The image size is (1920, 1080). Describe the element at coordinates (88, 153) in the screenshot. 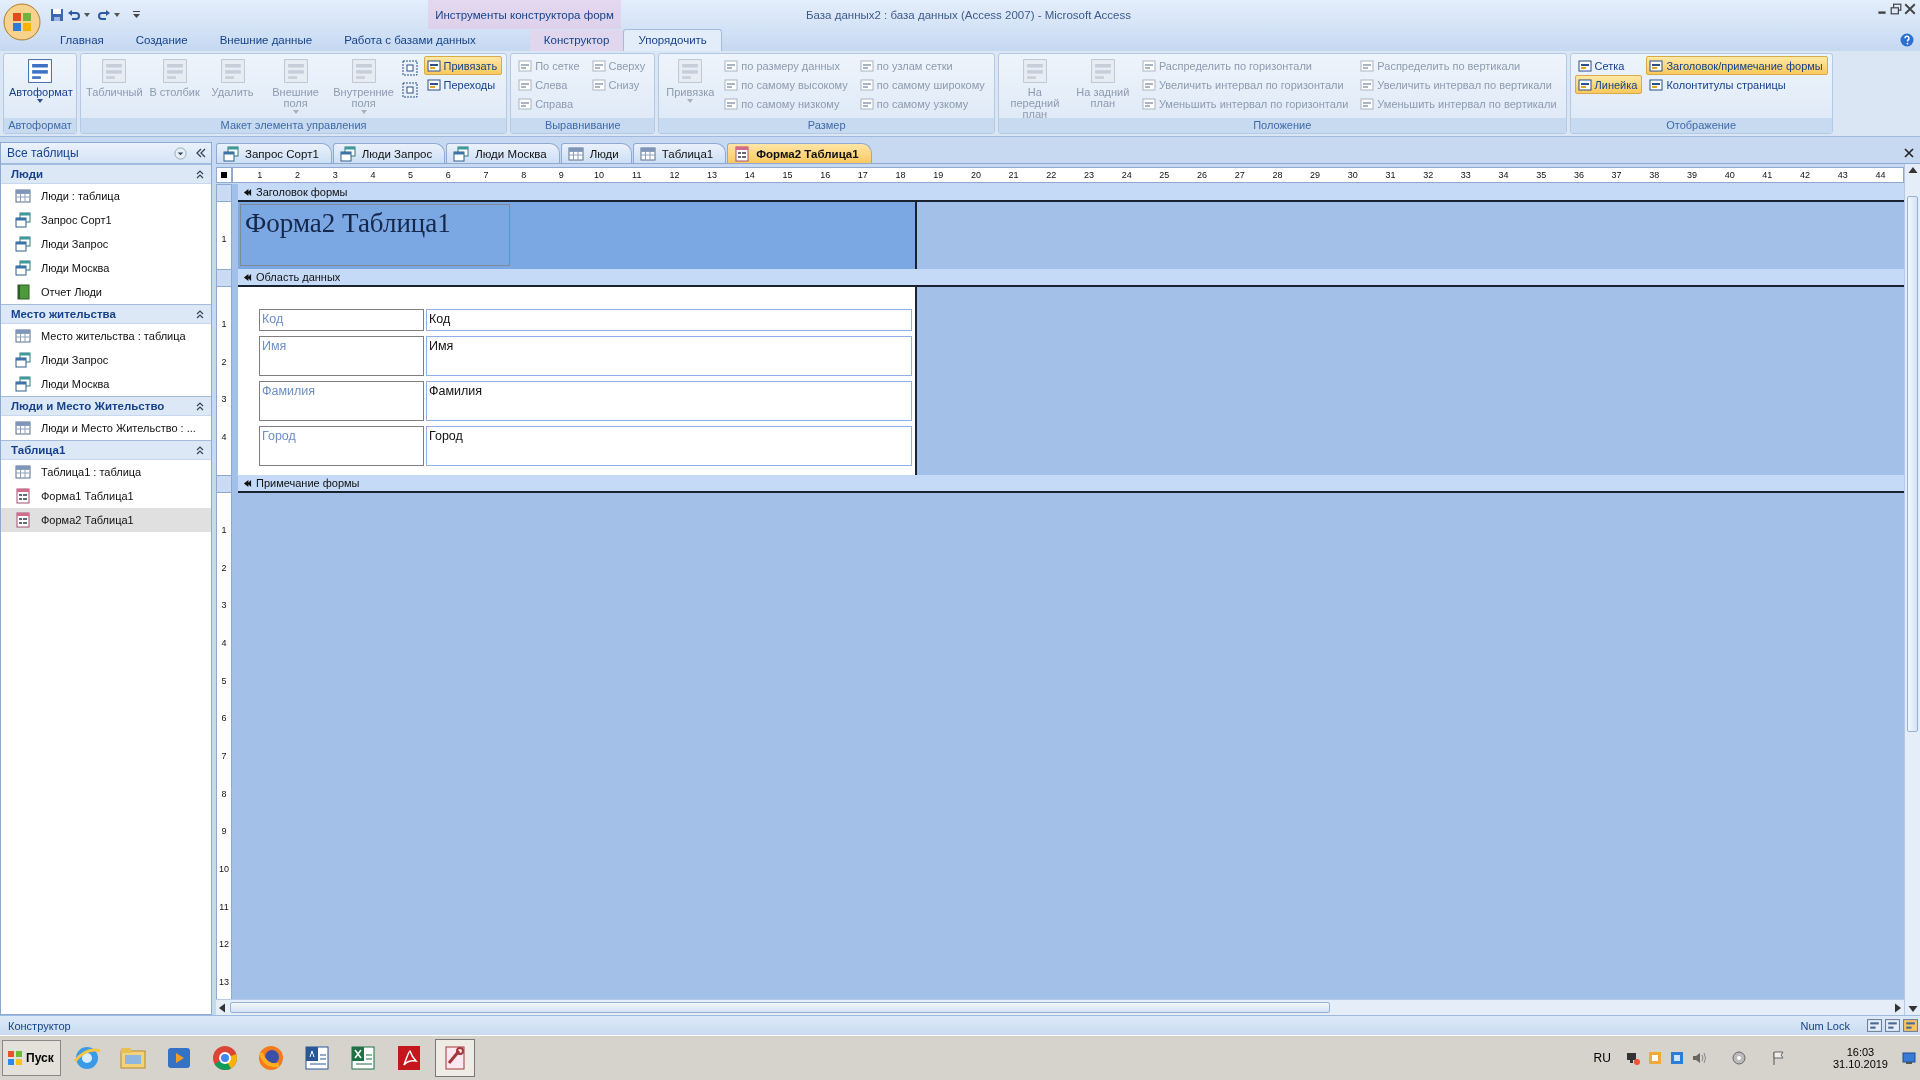

I see `navigation-title: Все таблицы` at that location.